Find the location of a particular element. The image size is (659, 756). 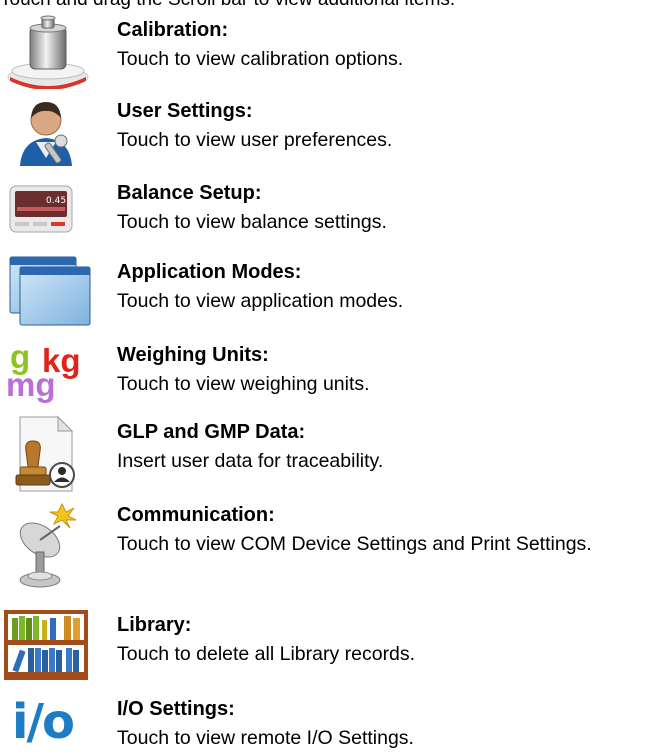

user-settings-icon is located at coordinates (51, 132).